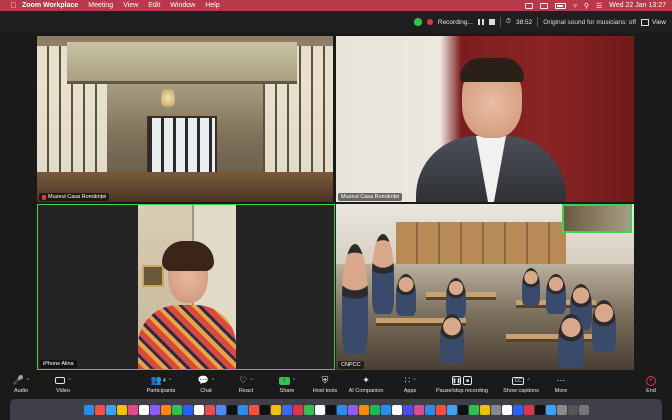 This screenshot has height=420, width=672. I want to click on view-button: View, so click(653, 22).